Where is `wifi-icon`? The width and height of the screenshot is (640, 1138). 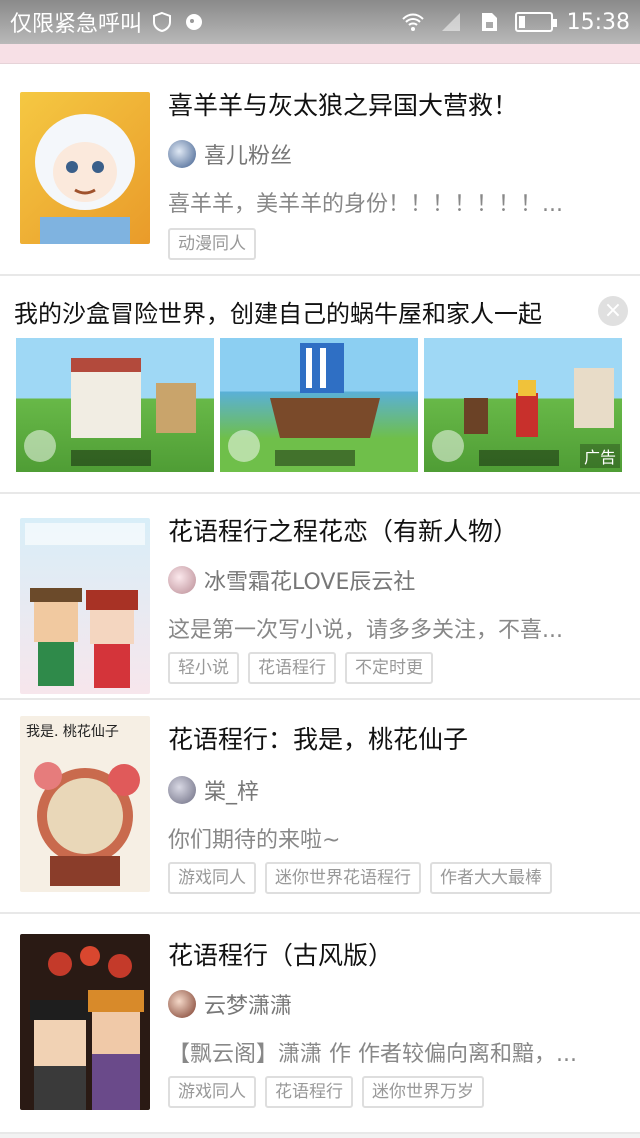 wifi-icon is located at coordinates (412, 22).